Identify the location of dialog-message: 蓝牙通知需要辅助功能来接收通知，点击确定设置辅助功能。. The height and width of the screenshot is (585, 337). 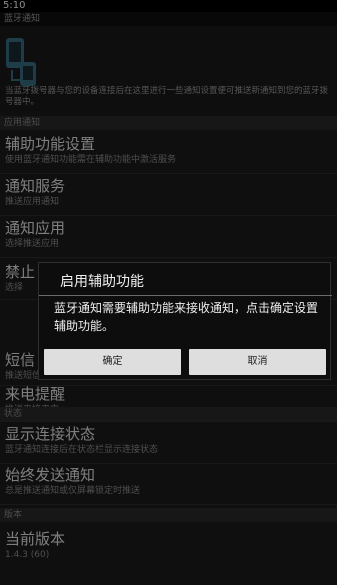
(186, 317).